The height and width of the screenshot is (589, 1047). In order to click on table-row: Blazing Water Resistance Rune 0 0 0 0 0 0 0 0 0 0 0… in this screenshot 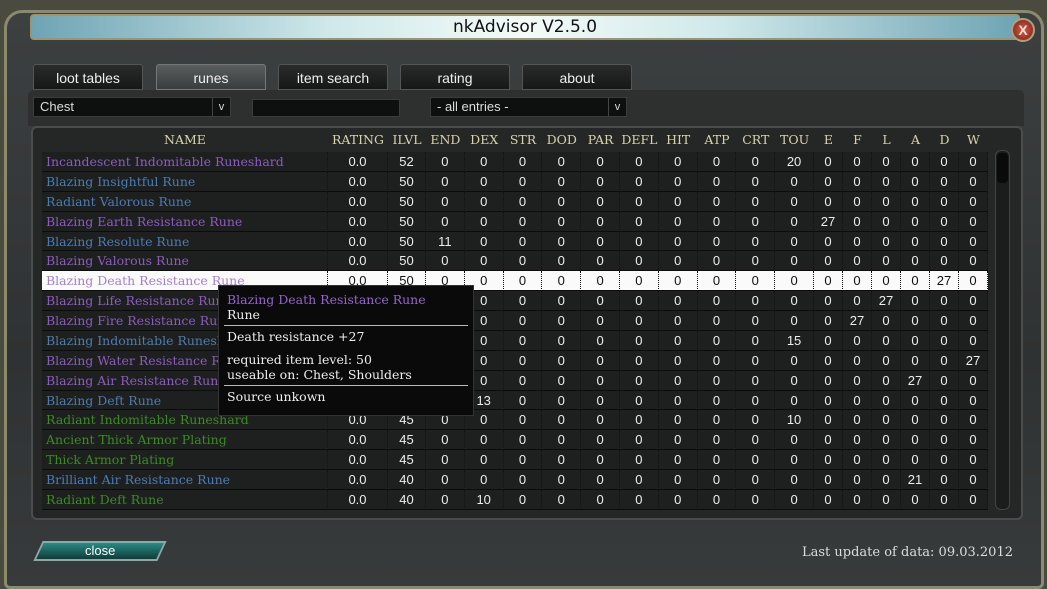, I will do `click(515, 360)`.